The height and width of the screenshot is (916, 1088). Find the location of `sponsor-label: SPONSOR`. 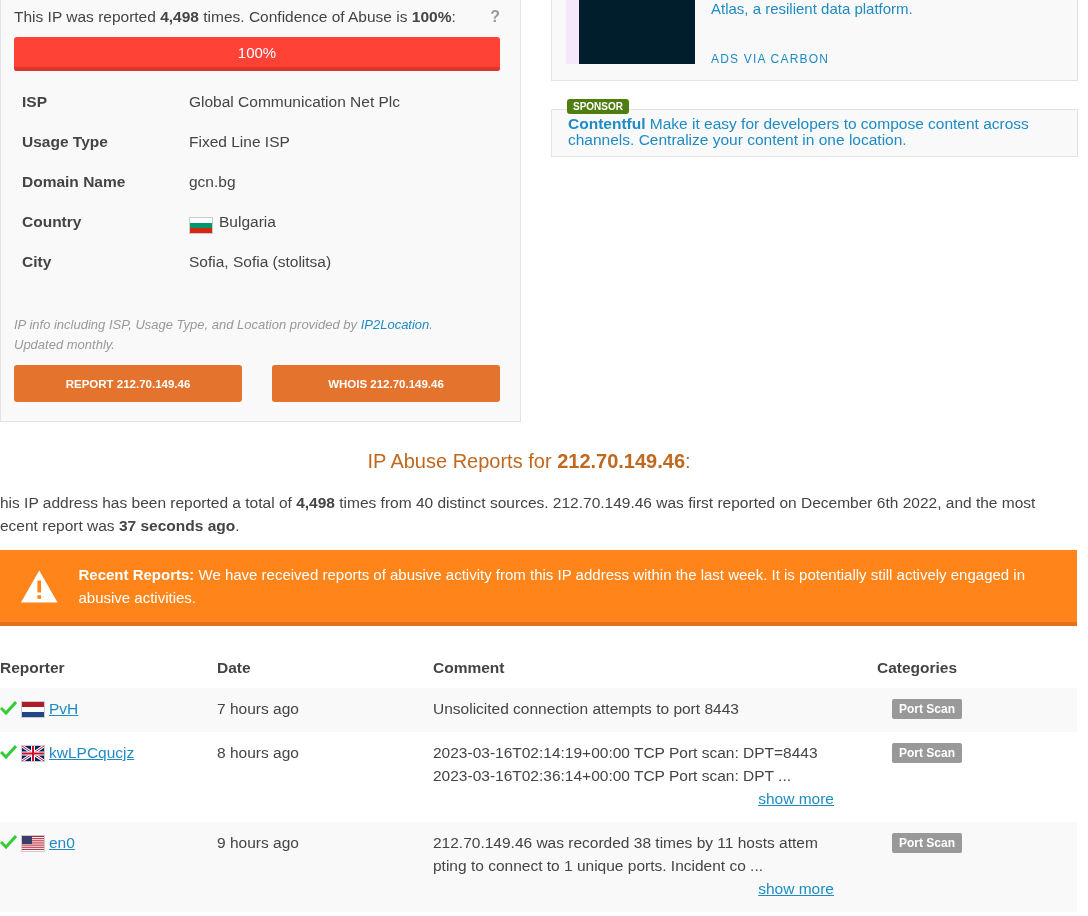

sponsor-label: SPONSOR is located at coordinates (598, 106).